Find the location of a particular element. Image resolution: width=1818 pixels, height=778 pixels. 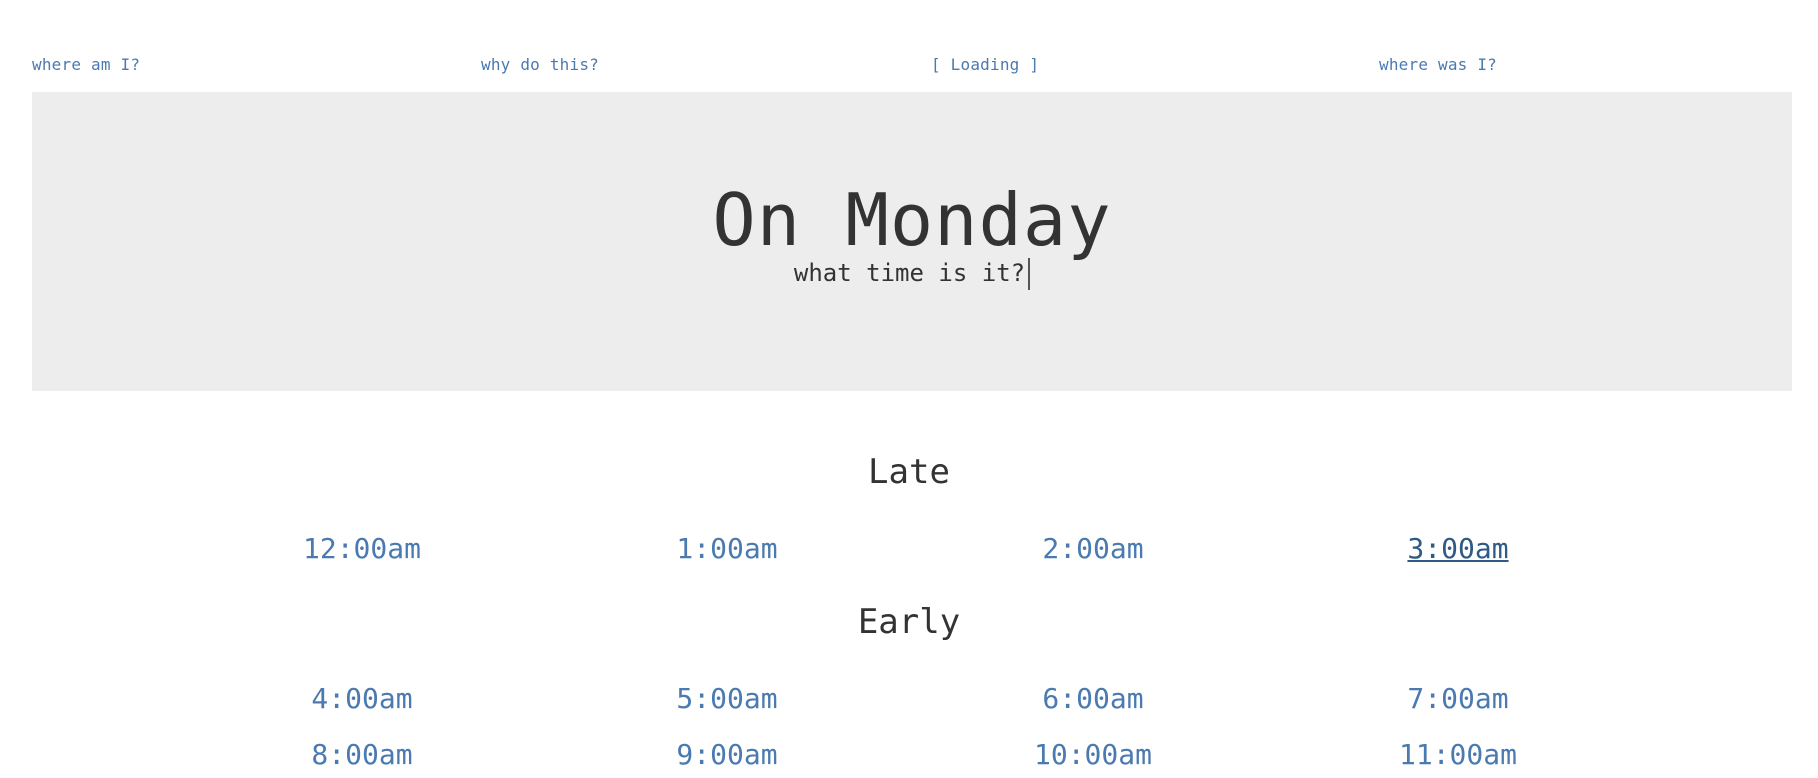

where-was-i-link: where was I? is located at coordinates (1438, 64).